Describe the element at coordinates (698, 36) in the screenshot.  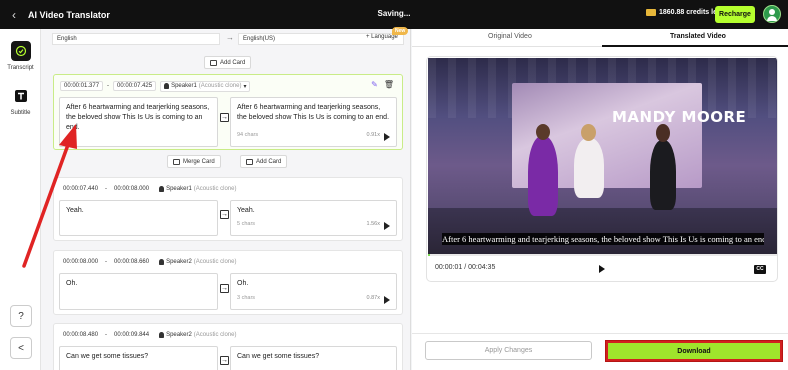
I see `tab-translated-video: Translated Video` at that location.